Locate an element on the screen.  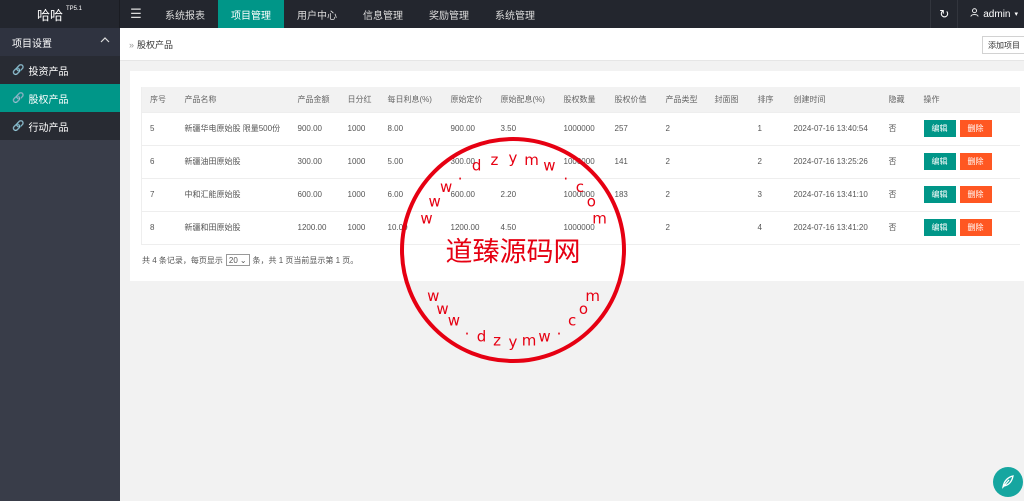
table-cell: 5 is located at coordinates (159, 129).